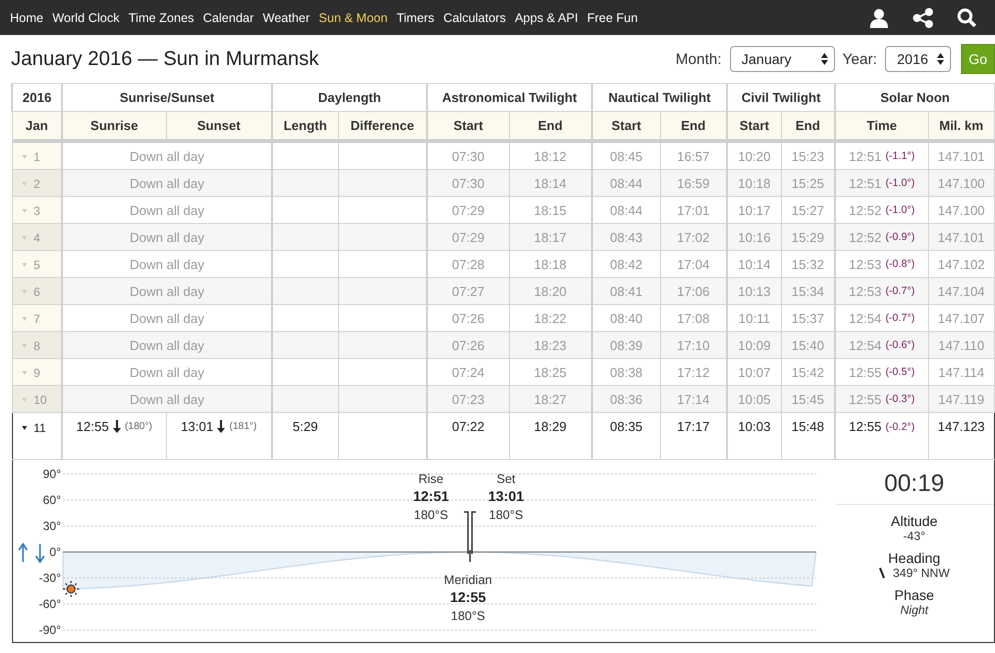 The width and height of the screenshot is (995, 653). Describe the element at coordinates (754, 345) in the screenshot. I see `table-cell: 10:09` at that location.